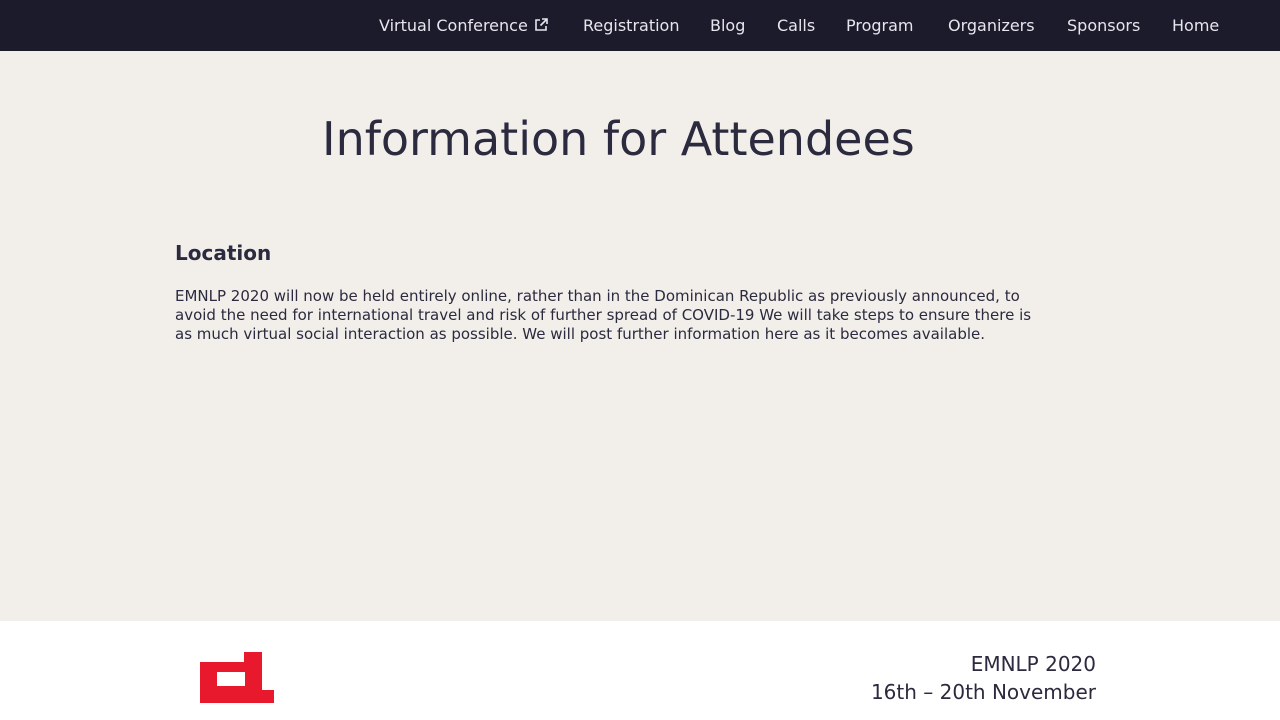 This screenshot has width=1280, height=720. What do you see at coordinates (541, 24) in the screenshot?
I see `external-link-icon` at bounding box center [541, 24].